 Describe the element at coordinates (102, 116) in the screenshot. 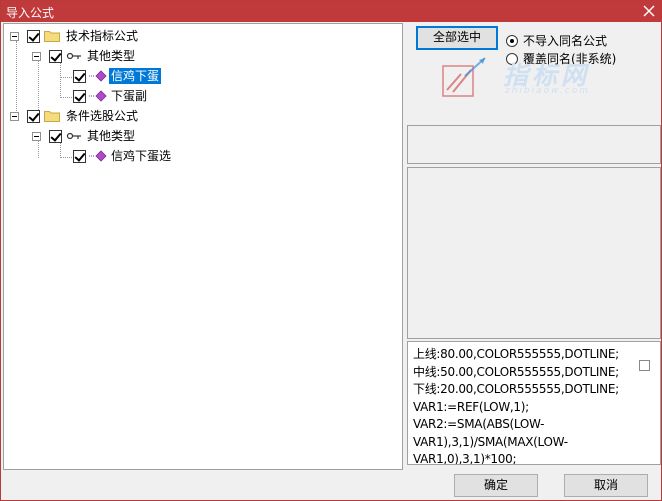

I see `tree-node-label: 条件选股公式` at that location.